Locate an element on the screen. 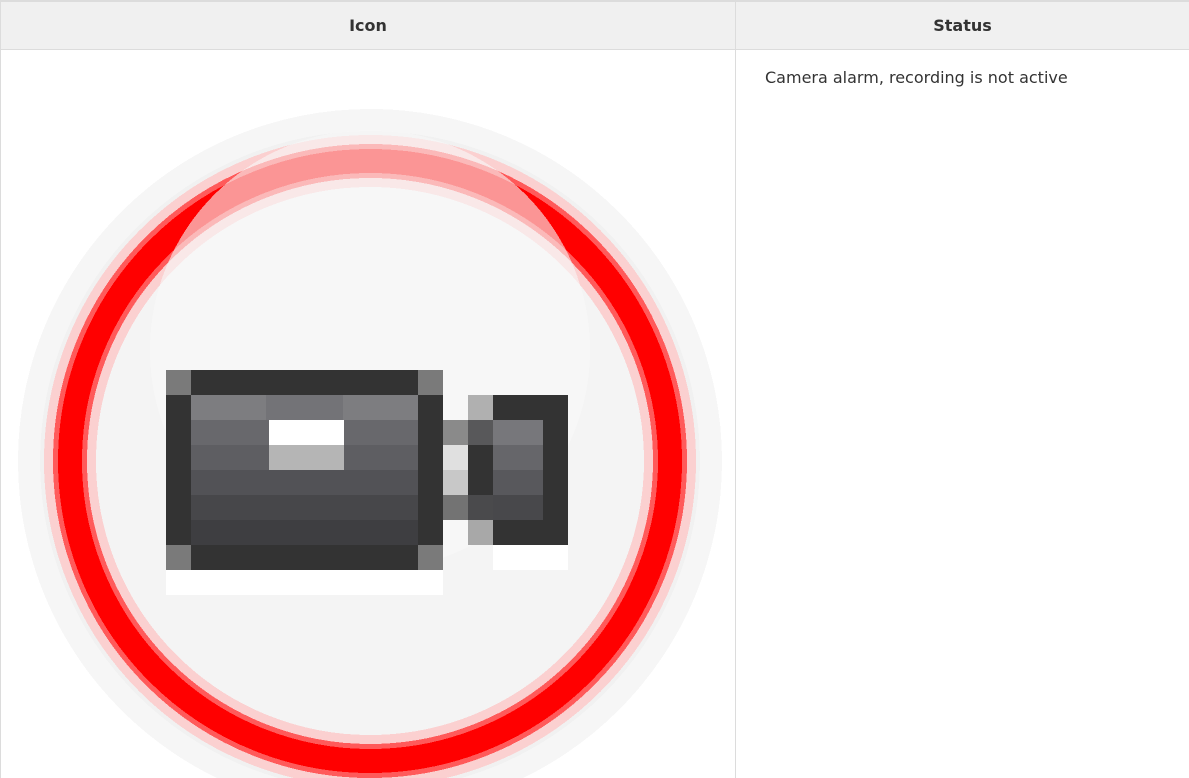  status-column-header: Status is located at coordinates (962, 25).